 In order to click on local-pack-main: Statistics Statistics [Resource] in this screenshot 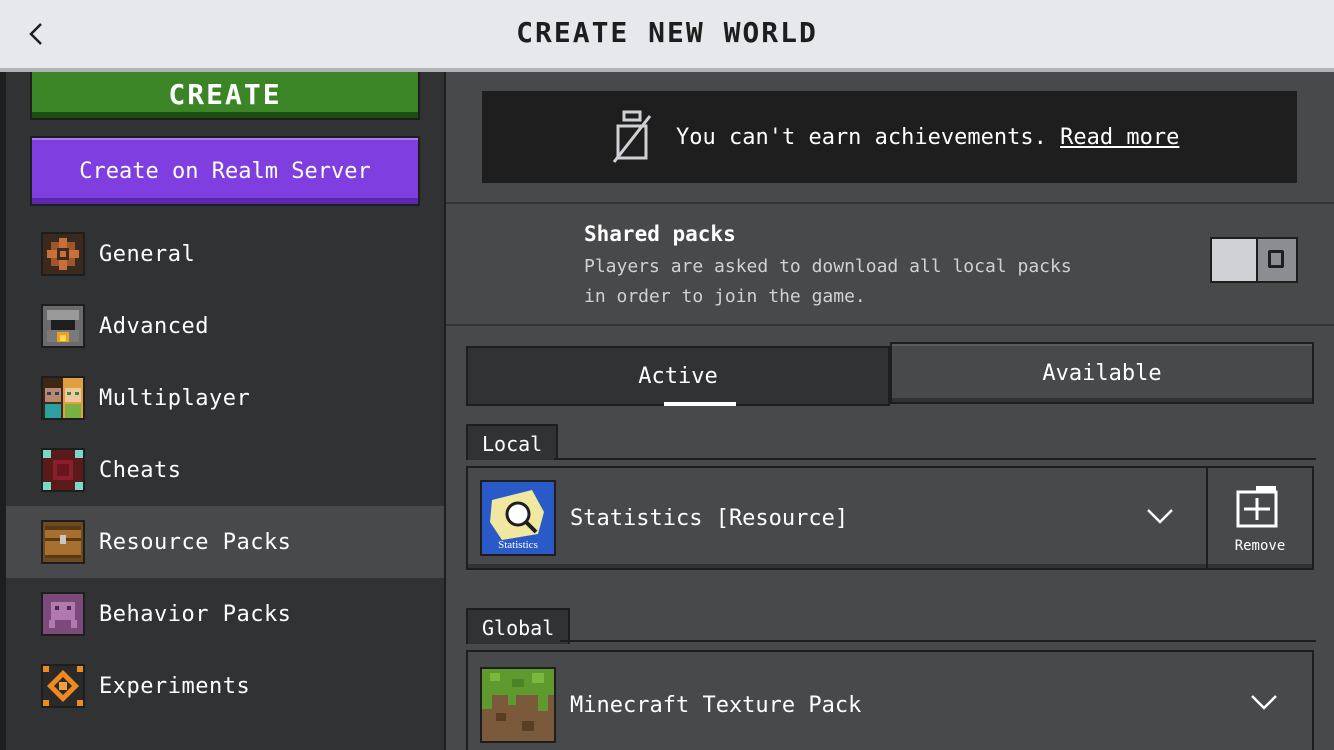, I will do `click(839, 518)`.